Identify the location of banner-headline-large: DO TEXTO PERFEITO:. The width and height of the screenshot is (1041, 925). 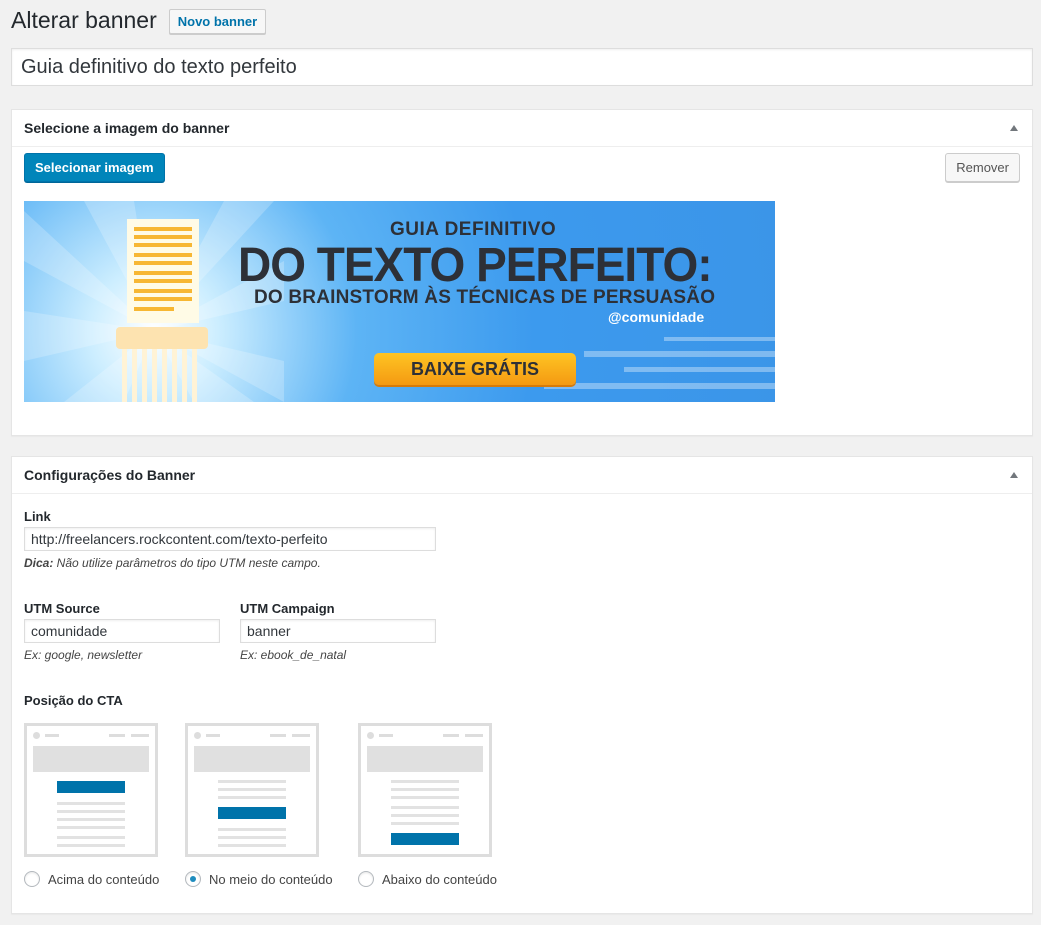
(475, 264).